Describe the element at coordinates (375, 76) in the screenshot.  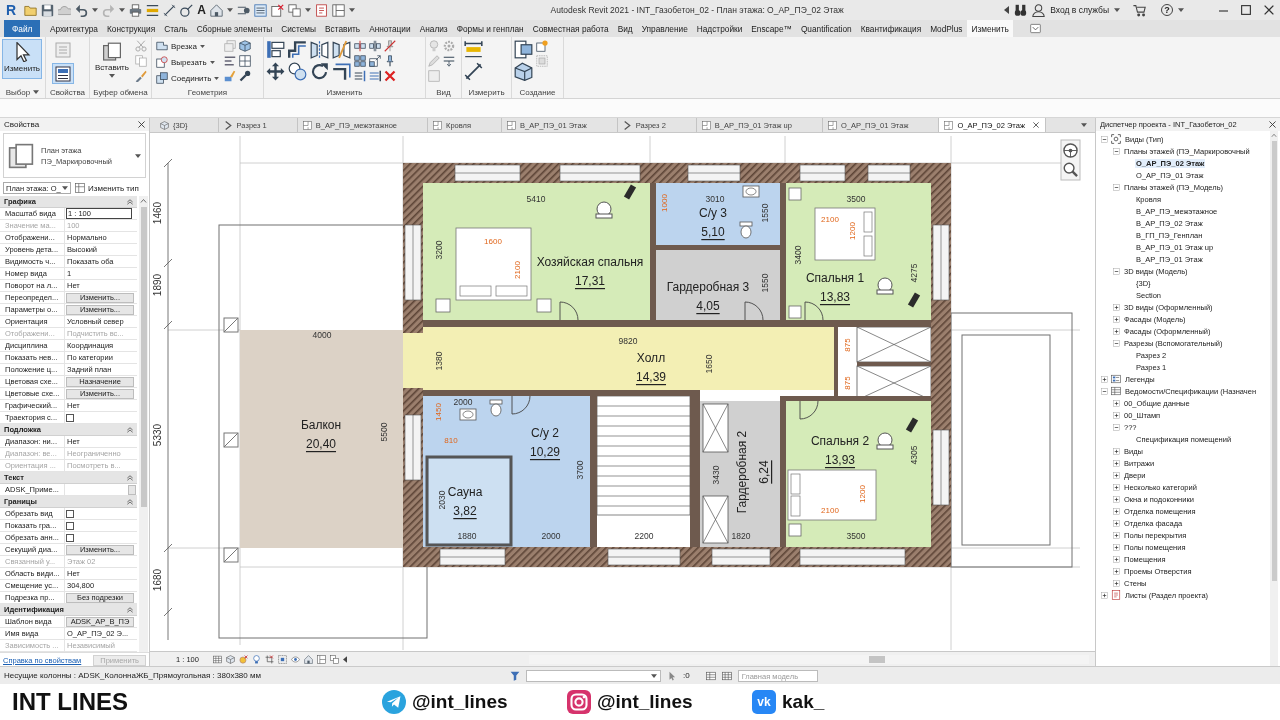
I see `bar-after-lines-icon` at that location.